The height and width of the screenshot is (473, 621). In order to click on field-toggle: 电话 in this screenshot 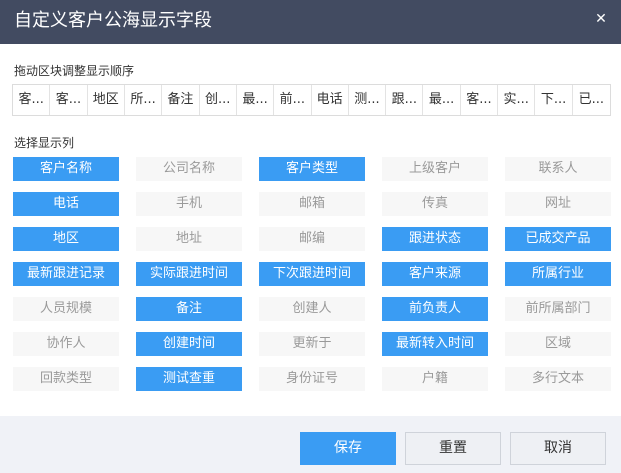, I will do `click(66, 204)`.